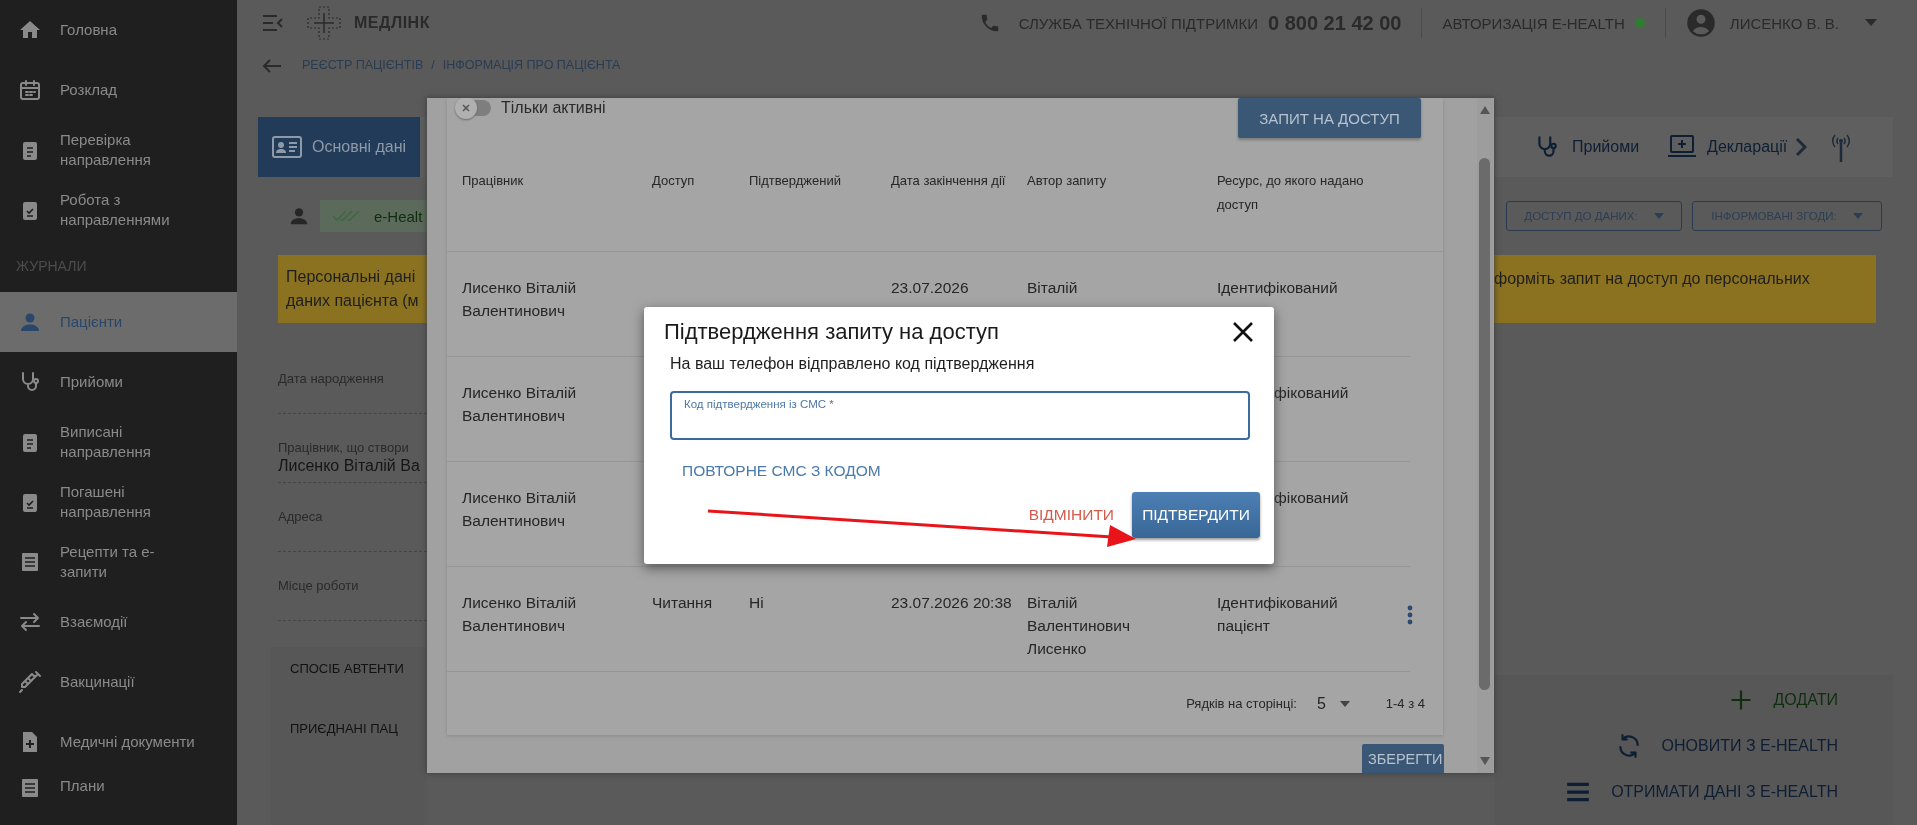 The image size is (1917, 825). Describe the element at coordinates (324, 23) in the screenshot. I see `logo-cross-icon` at that location.